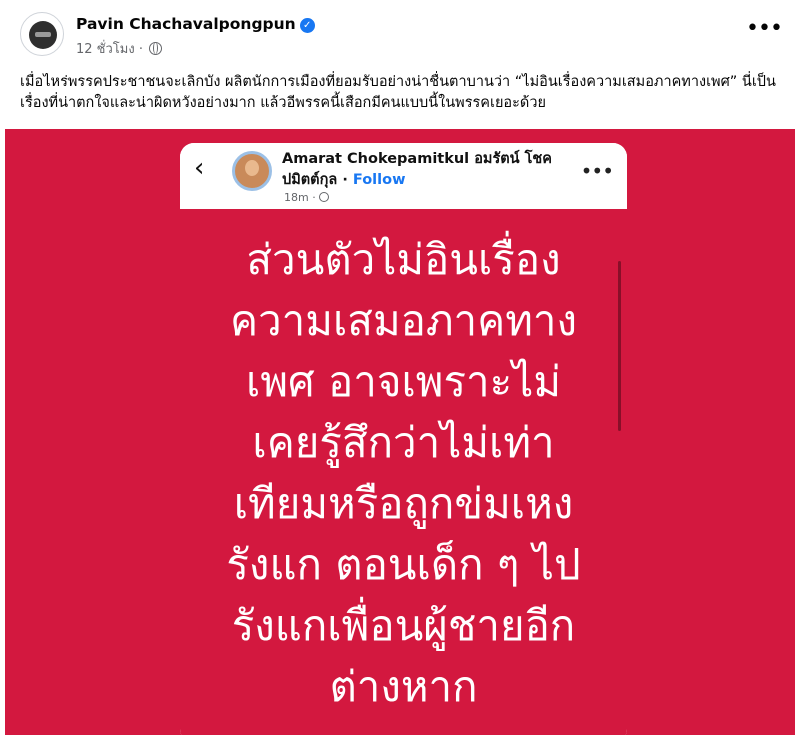 This screenshot has width=800, height=735. I want to click on avatar-photo, so click(43, 35).